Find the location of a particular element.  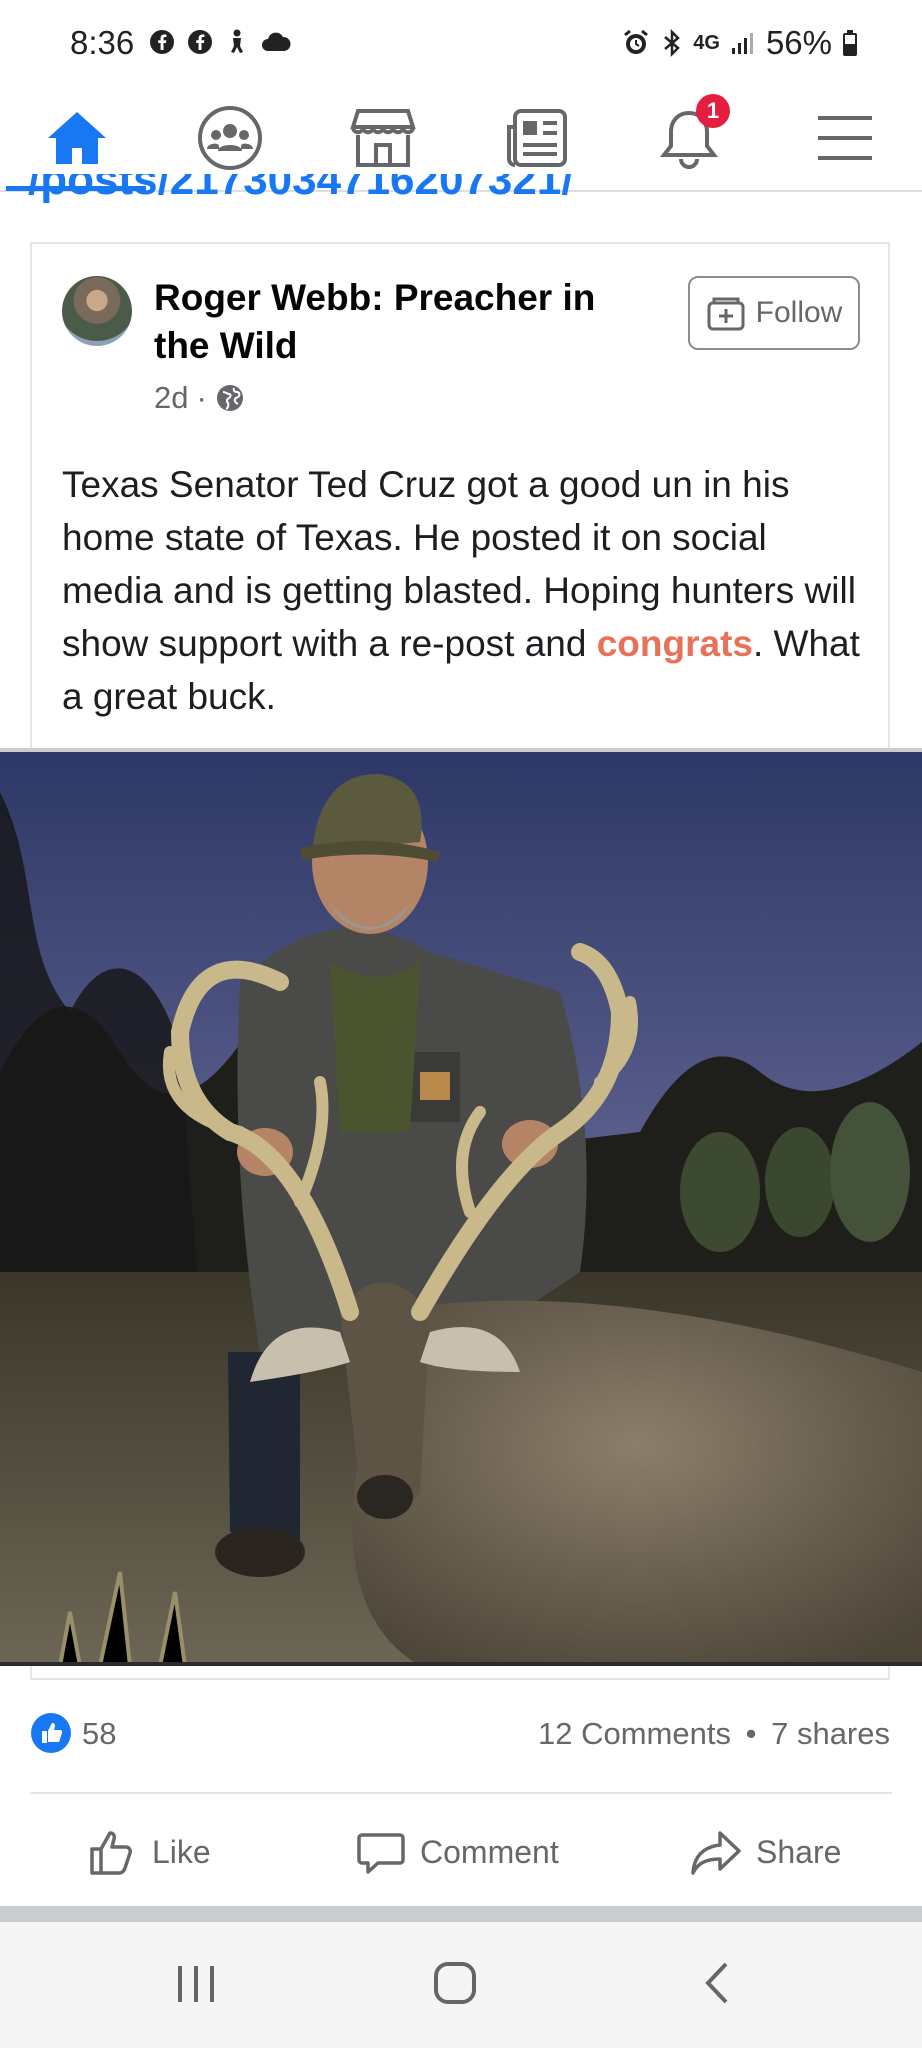

like-reaction-icon-wrap is located at coordinates (51, 1735).